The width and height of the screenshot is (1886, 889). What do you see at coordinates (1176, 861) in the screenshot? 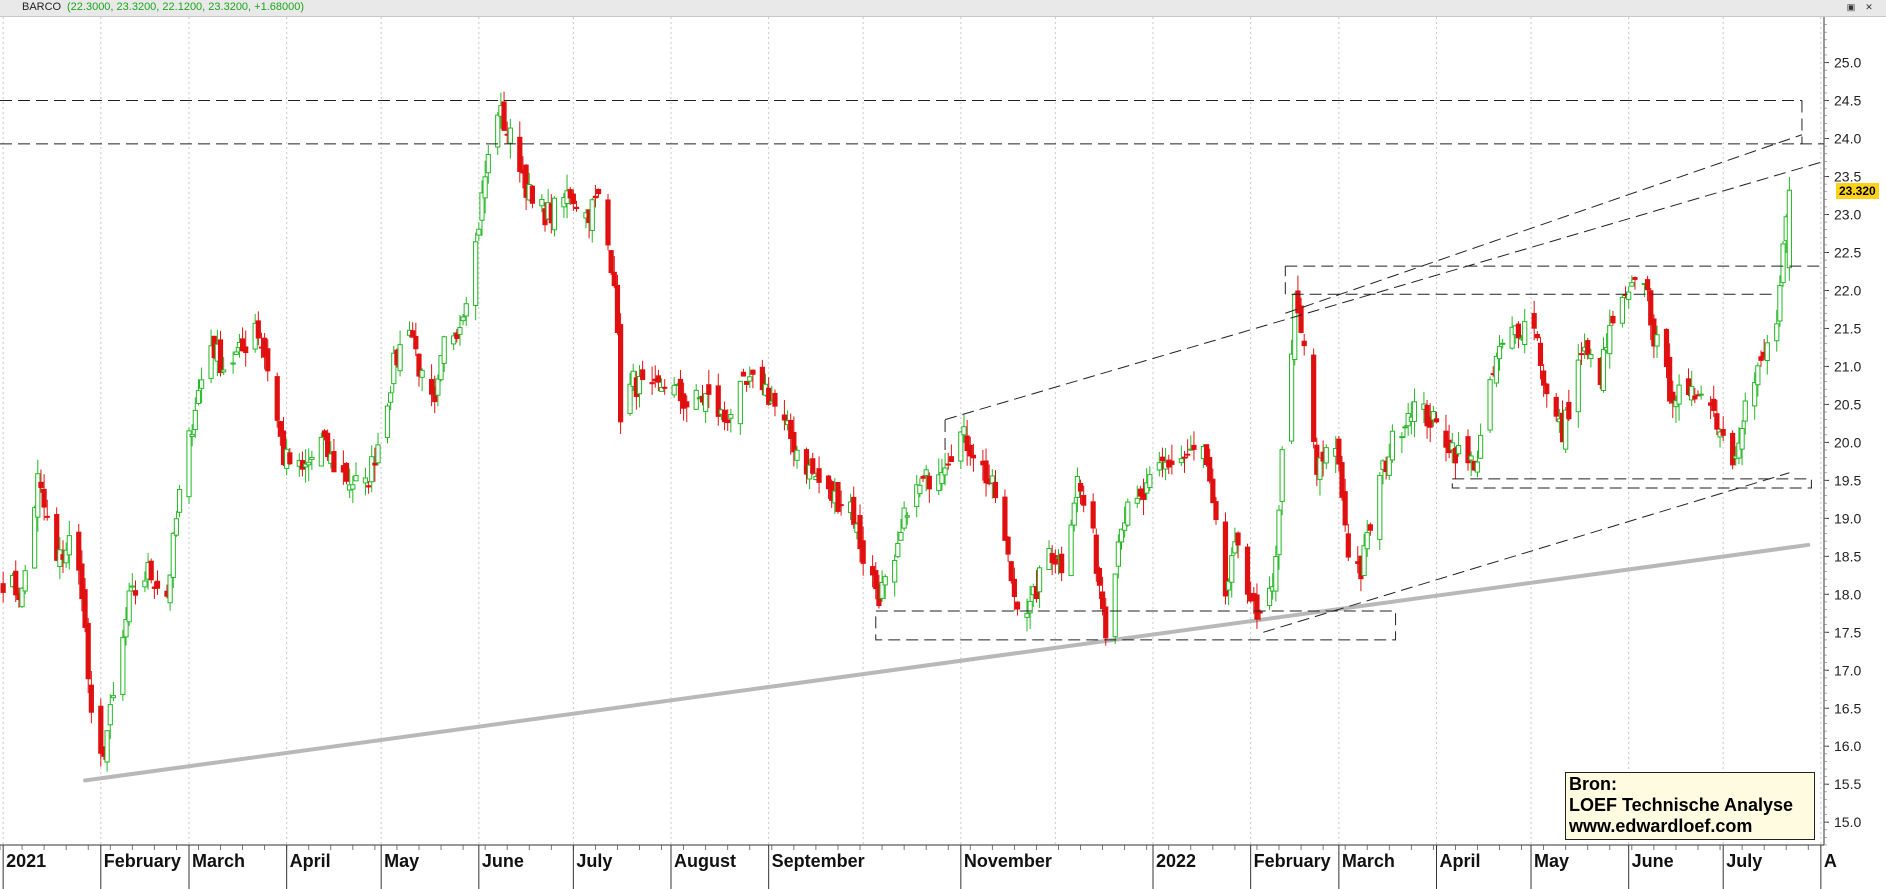
I see `x-tick-label: 2022` at bounding box center [1176, 861].